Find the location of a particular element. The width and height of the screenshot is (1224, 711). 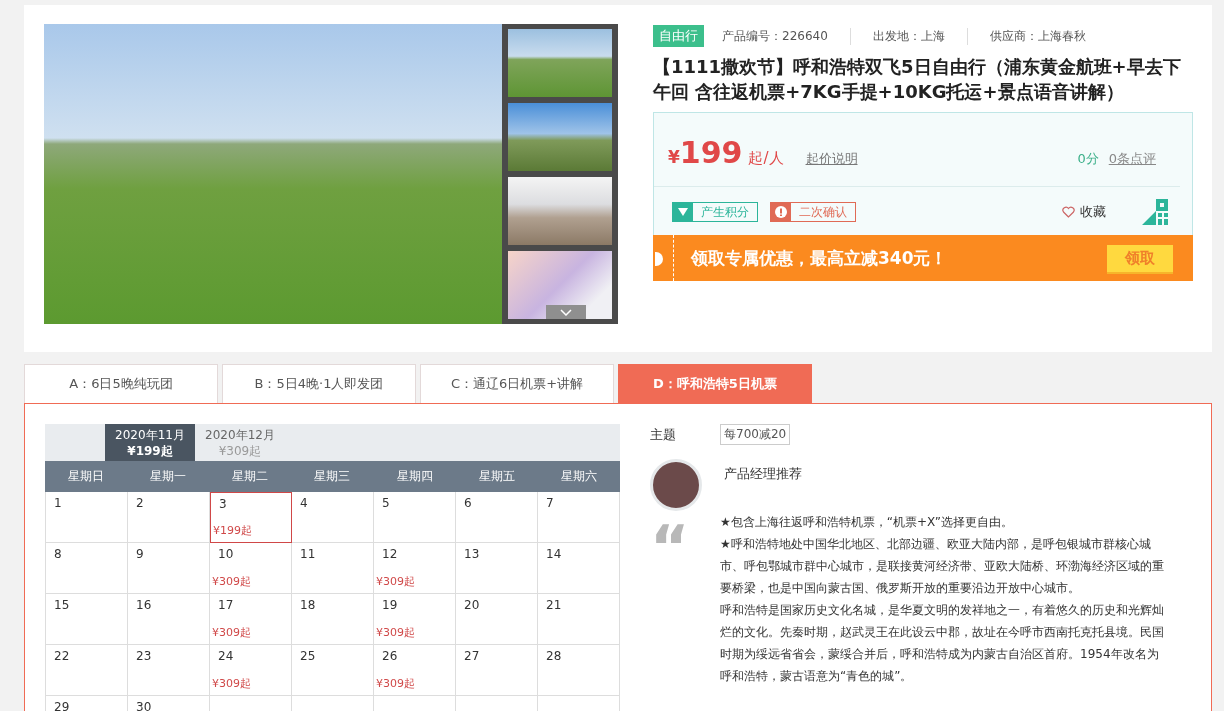

tab: C：通辽6日机票+讲解 is located at coordinates (517, 383).